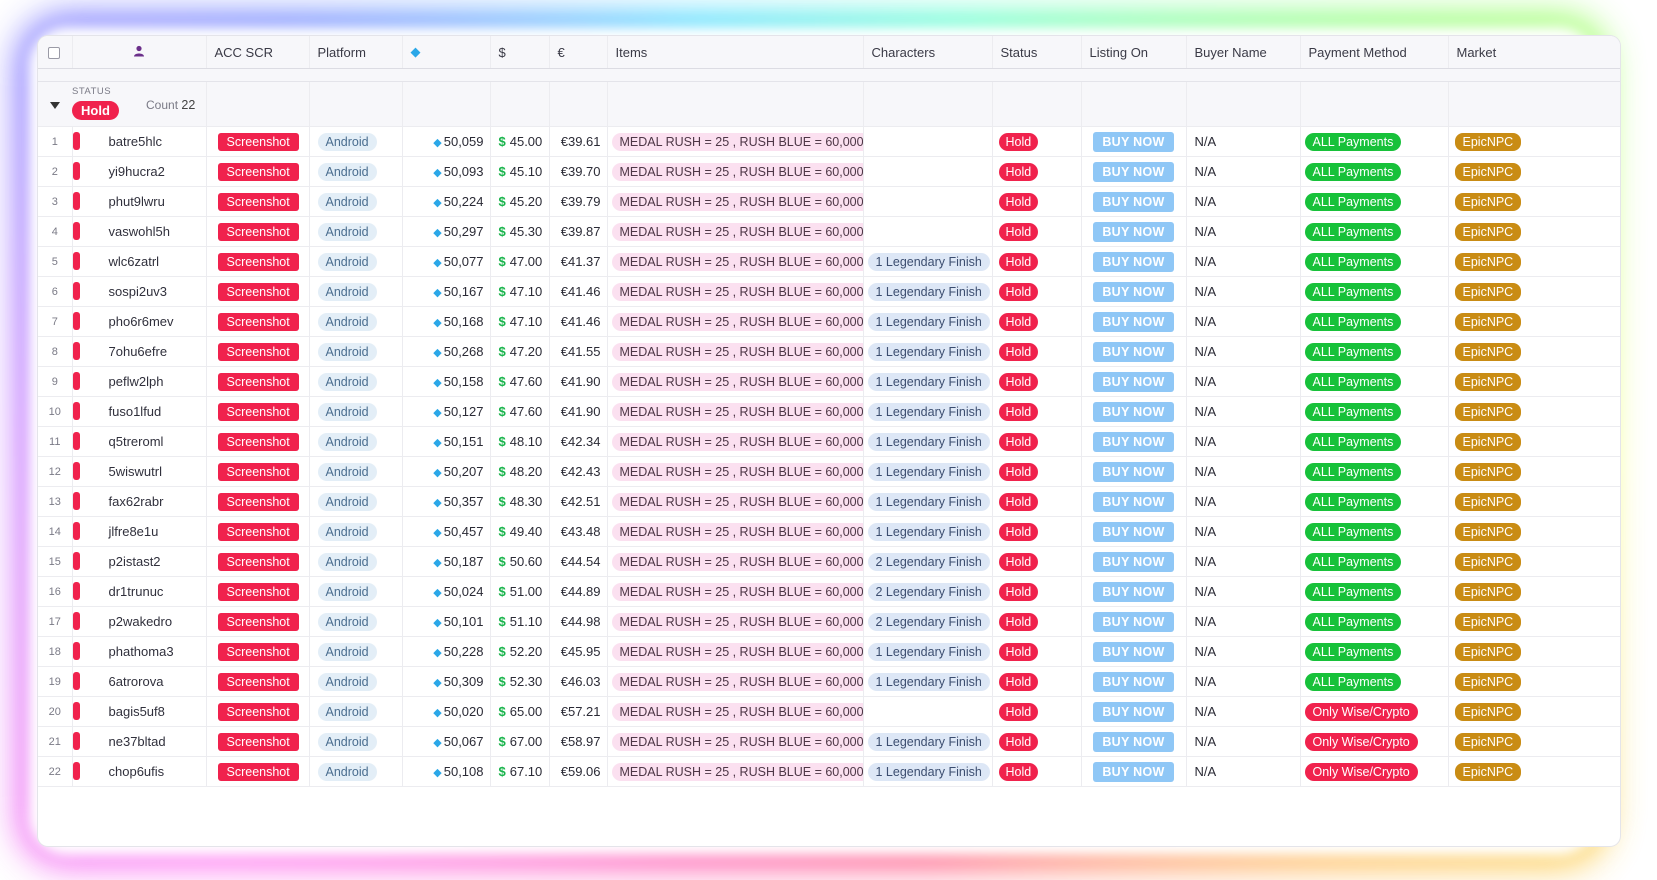  I want to click on account-cell: q5treroml, so click(139, 441).